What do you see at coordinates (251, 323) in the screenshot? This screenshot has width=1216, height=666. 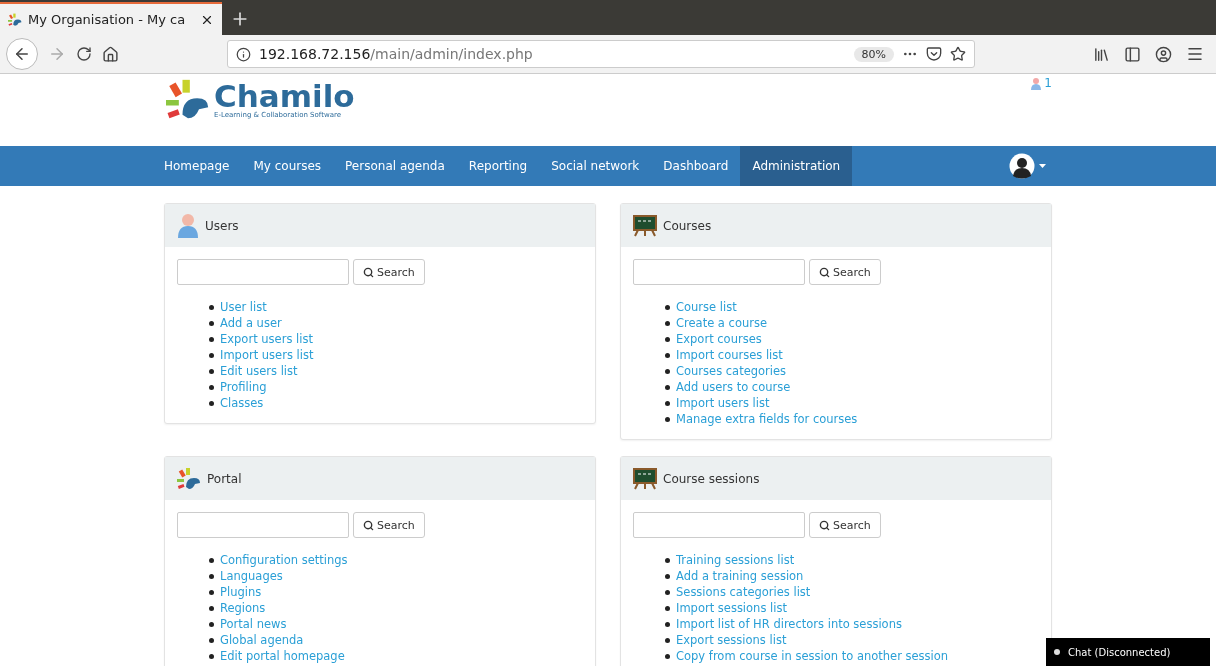 I see `admin-link: Add a user` at bounding box center [251, 323].